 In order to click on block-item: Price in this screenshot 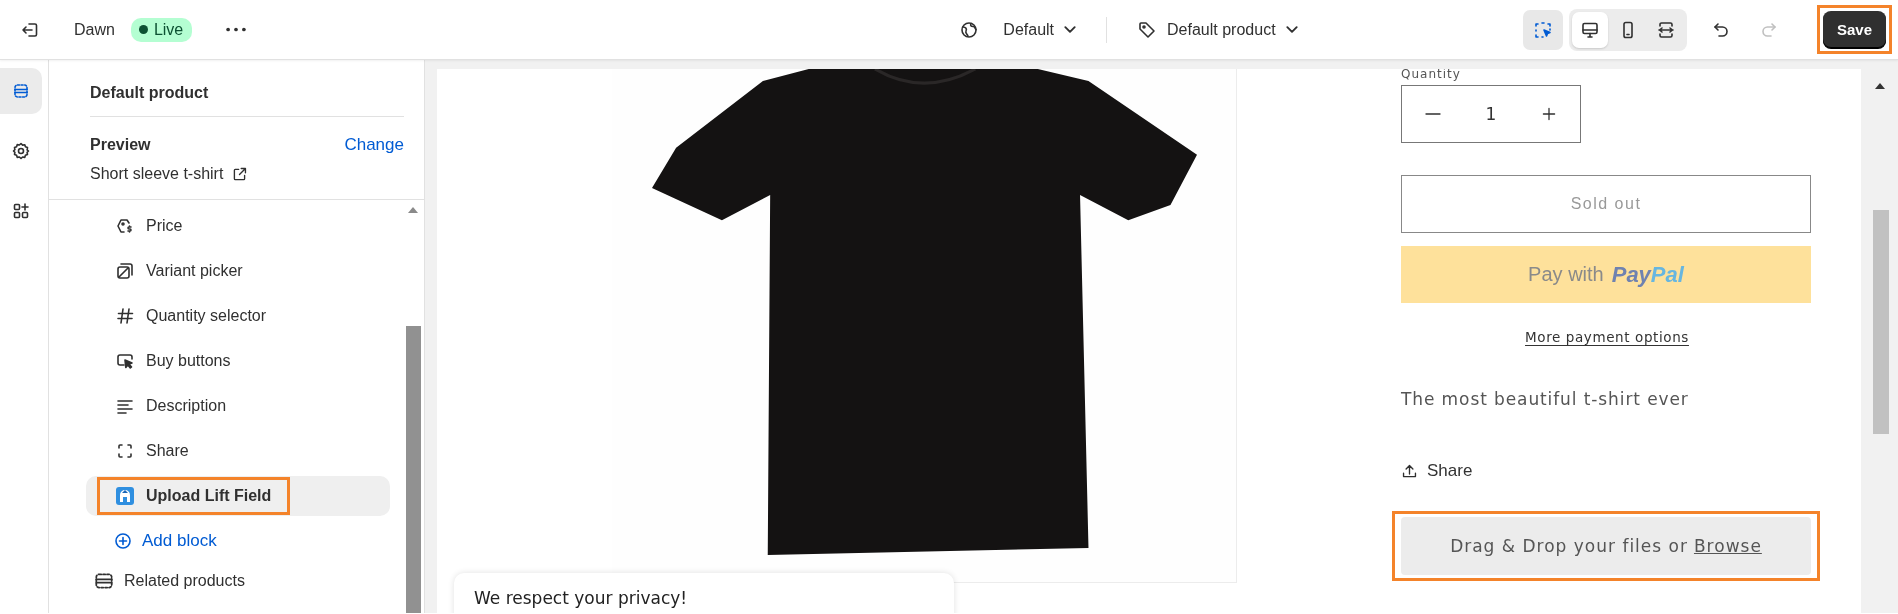, I will do `click(238, 226)`.